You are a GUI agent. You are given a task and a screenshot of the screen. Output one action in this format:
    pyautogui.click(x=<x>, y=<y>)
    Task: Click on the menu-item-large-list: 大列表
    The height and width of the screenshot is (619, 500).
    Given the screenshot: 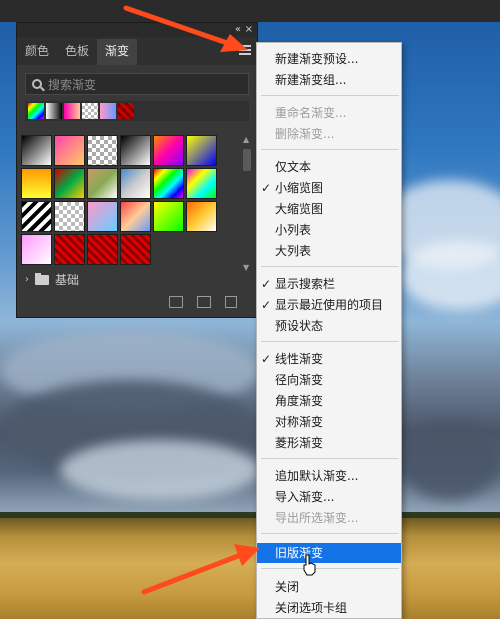 What is the action you would take?
    pyautogui.click(x=329, y=251)
    